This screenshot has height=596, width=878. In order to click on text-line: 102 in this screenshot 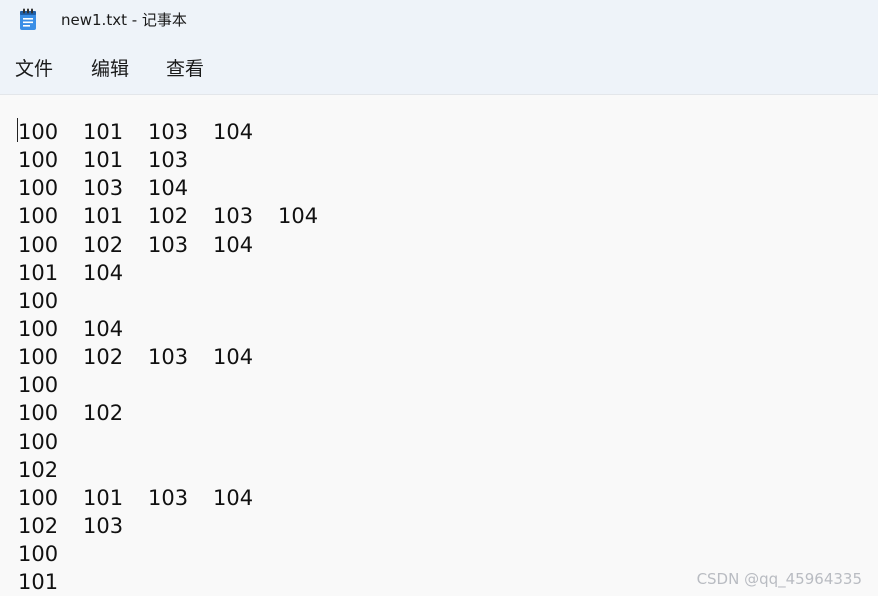, I will do `click(180, 470)`.